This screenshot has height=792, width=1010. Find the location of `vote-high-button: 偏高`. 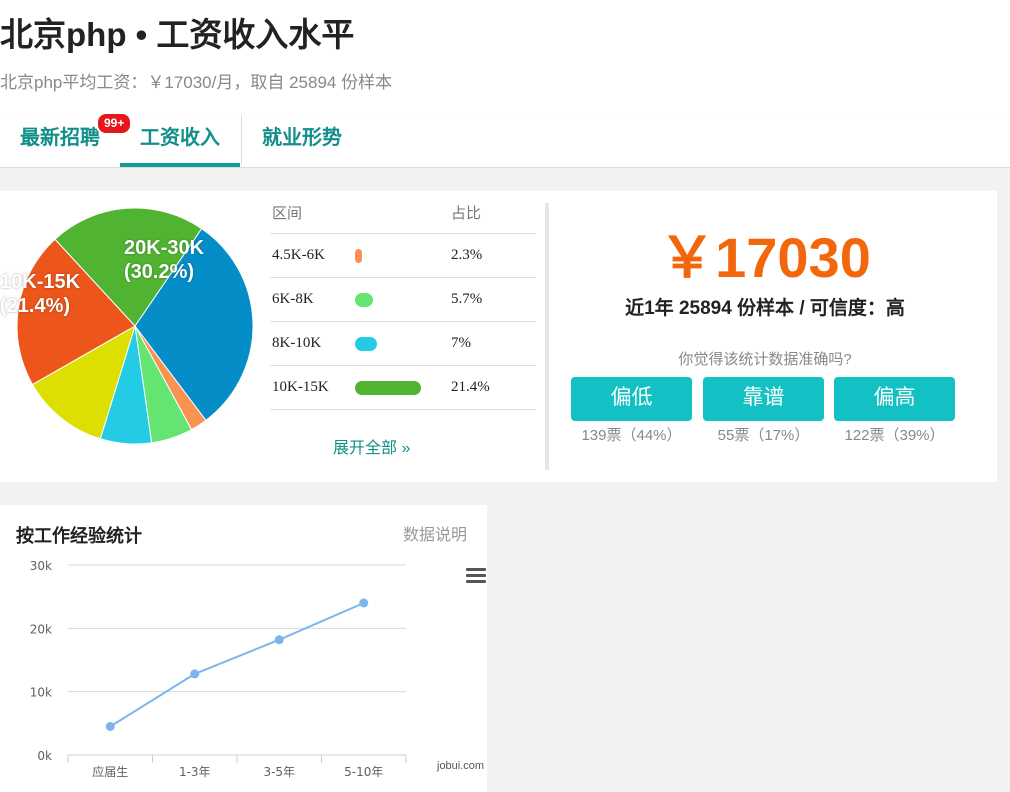

vote-high-button: 偏高 is located at coordinates (894, 399).